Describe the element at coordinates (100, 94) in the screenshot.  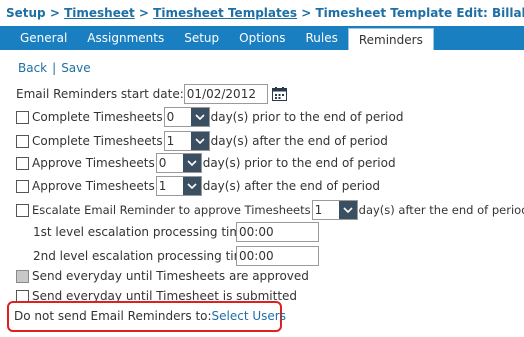
I see `start-date-label: Email Reminders start date:` at that location.